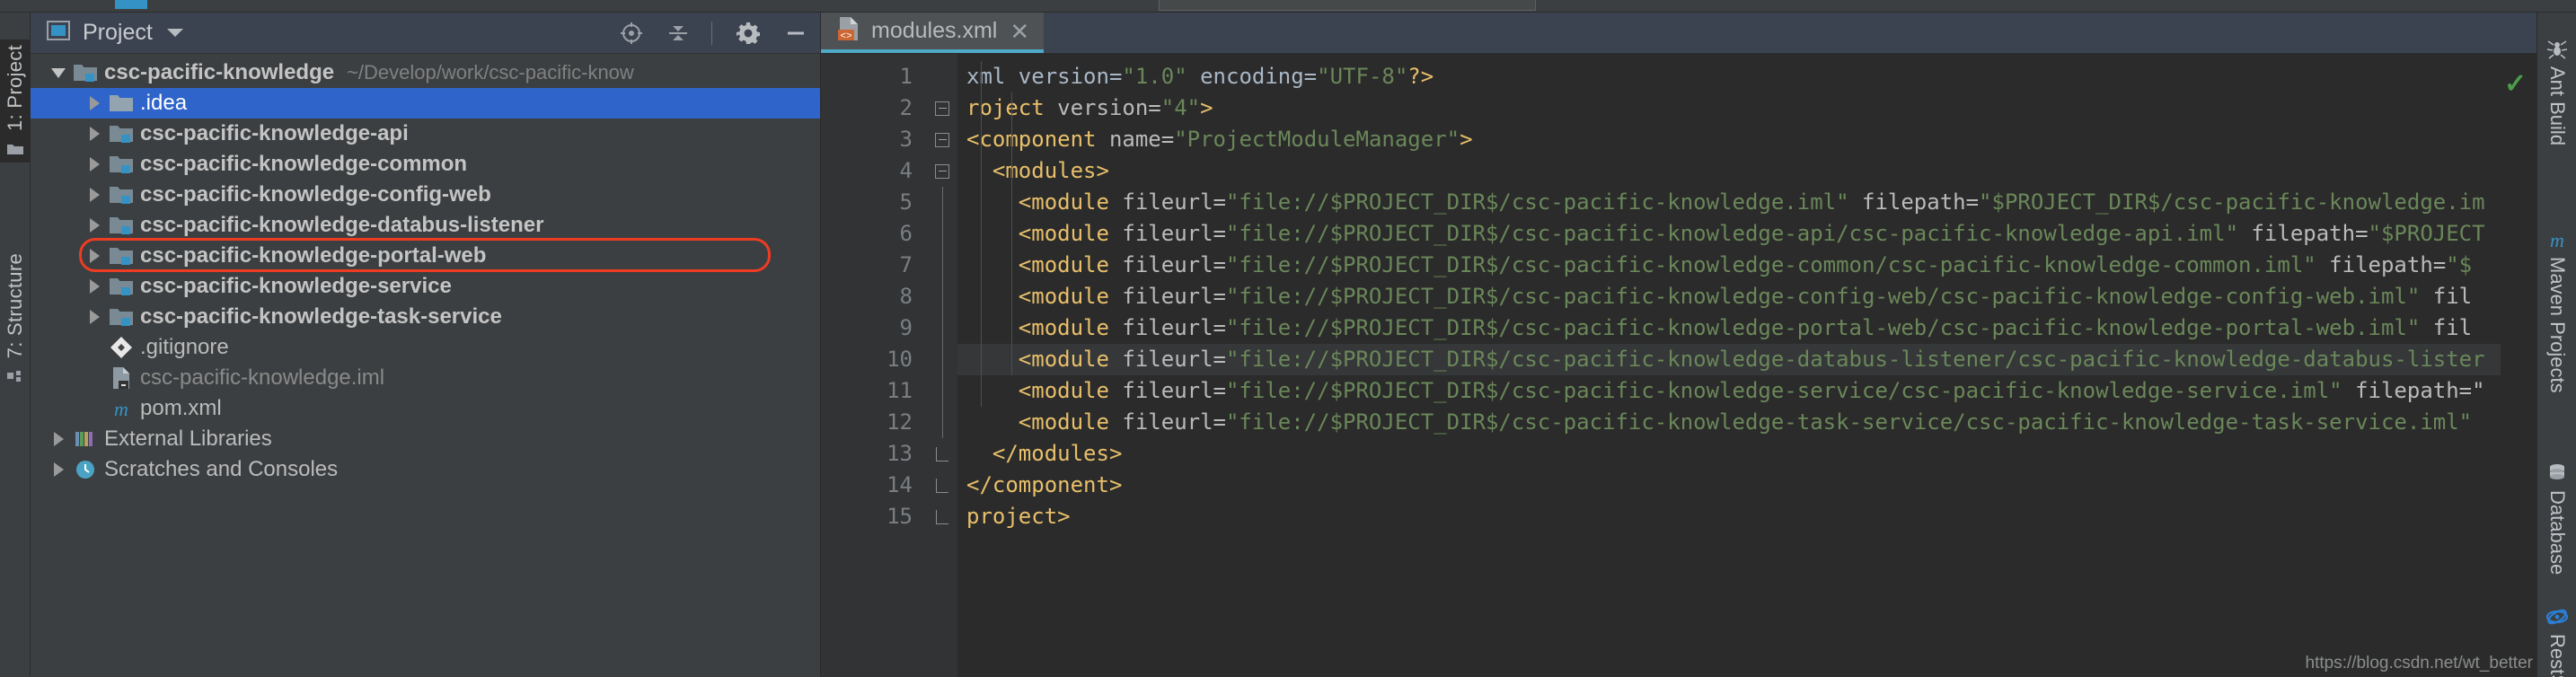  I want to click on editor-marker-strip: ✓, so click(2518, 365).